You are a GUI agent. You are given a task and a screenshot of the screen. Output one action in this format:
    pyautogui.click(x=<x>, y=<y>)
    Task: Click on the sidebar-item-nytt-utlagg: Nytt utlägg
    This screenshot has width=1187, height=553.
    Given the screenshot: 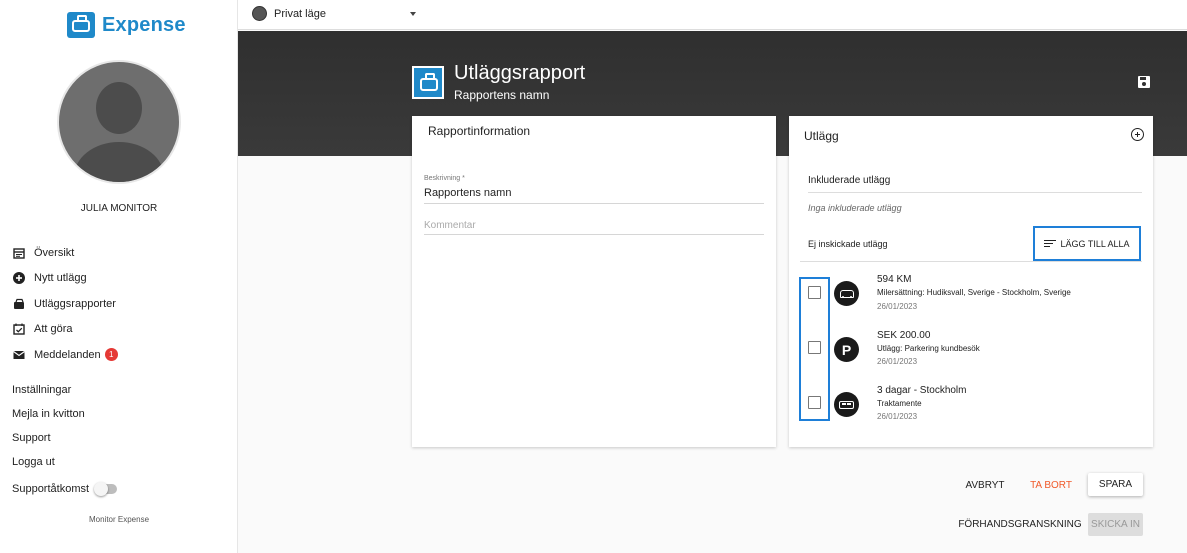 What is the action you would take?
    pyautogui.click(x=65, y=279)
    